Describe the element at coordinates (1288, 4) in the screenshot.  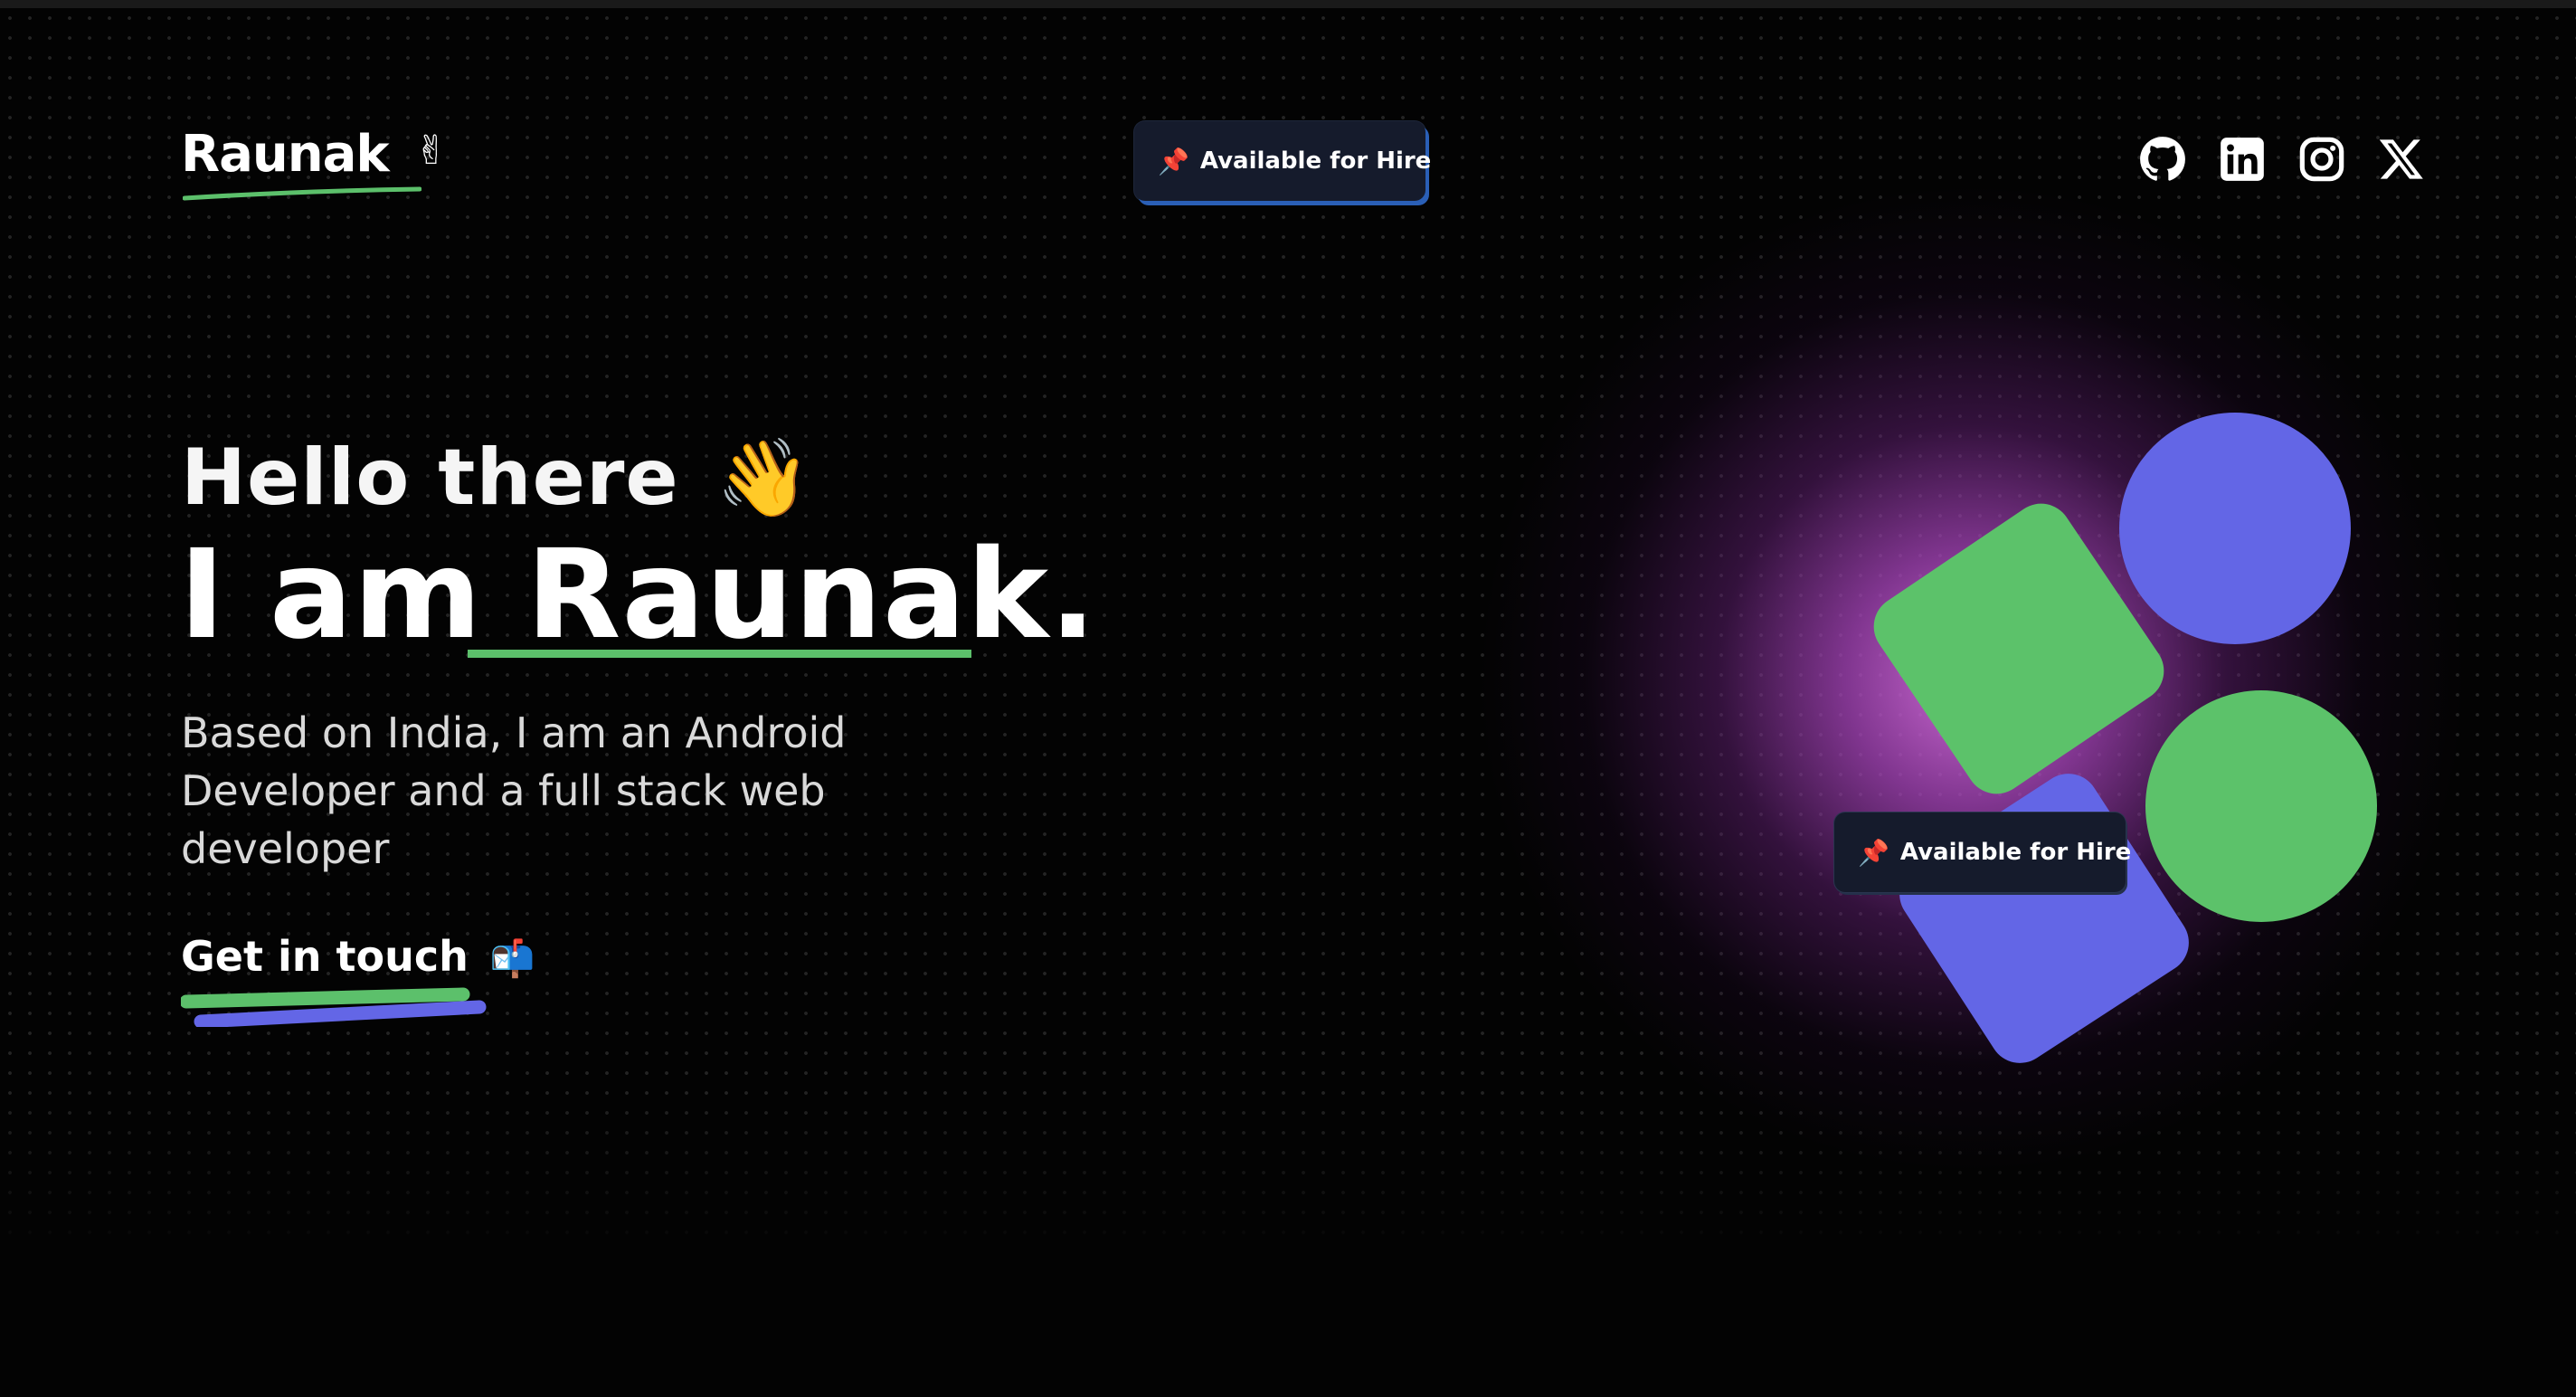
I see `top-border` at that location.